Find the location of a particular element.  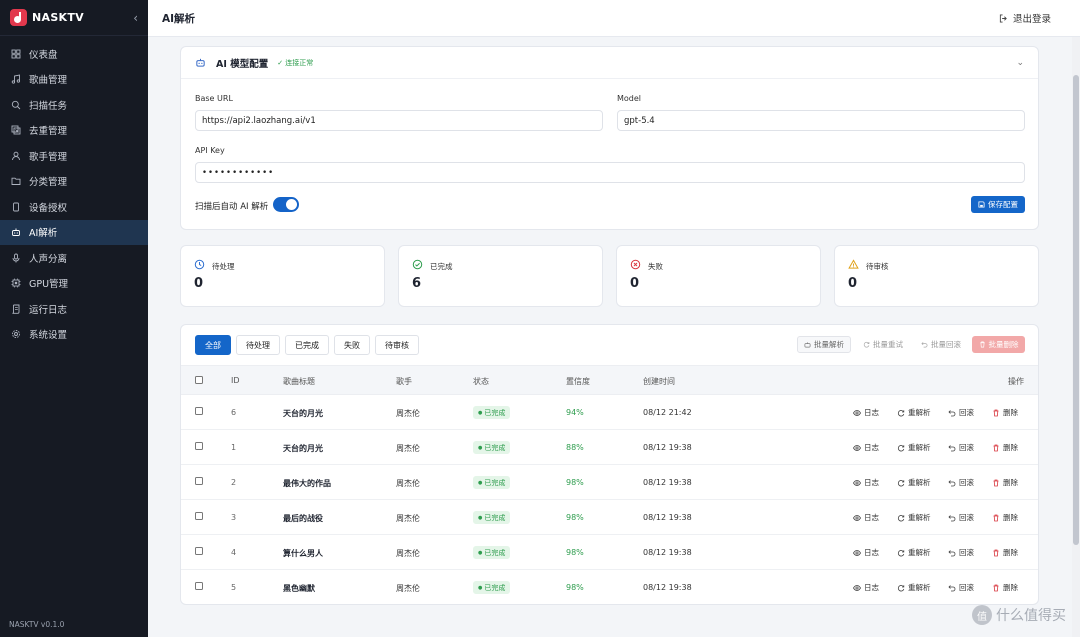

filter-tab: 全部 is located at coordinates (213, 345).